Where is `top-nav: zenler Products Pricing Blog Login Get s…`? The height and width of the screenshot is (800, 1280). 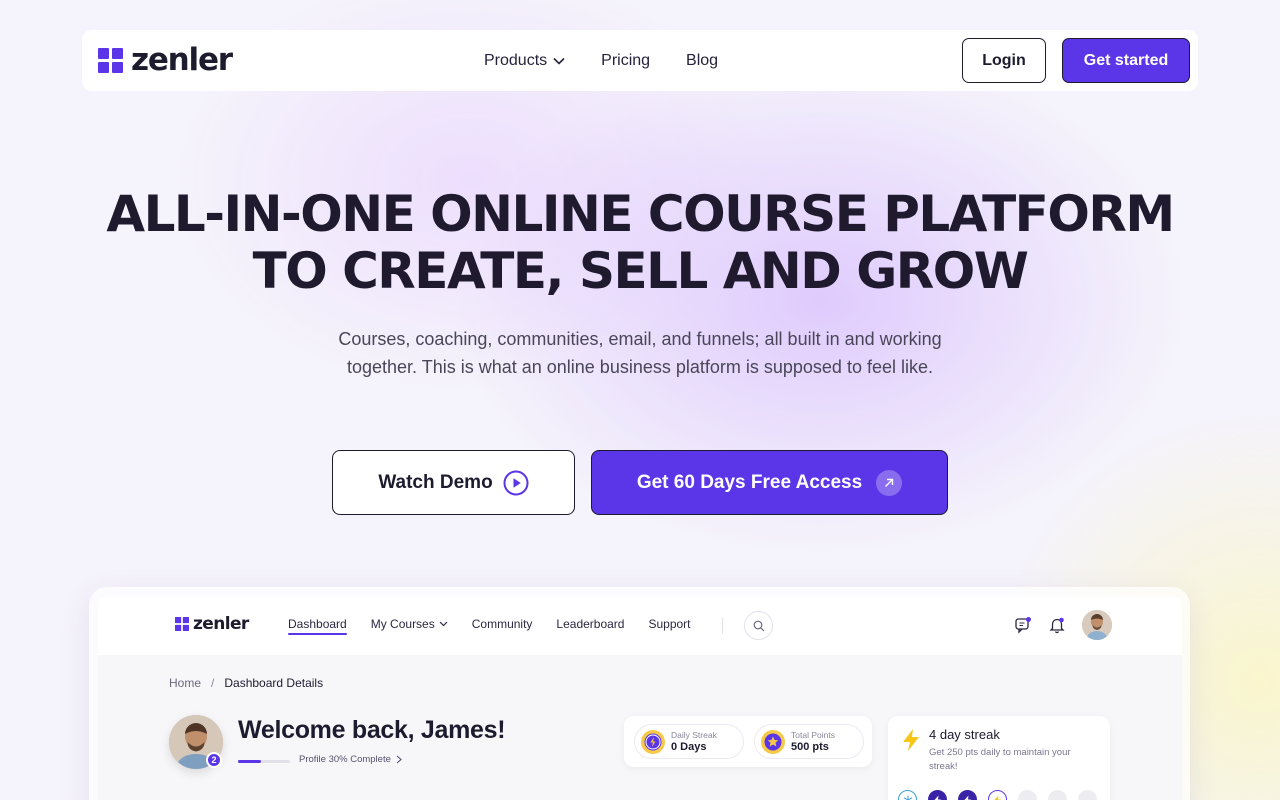 top-nav: zenler Products Pricing Blog Login Get s… is located at coordinates (640, 60).